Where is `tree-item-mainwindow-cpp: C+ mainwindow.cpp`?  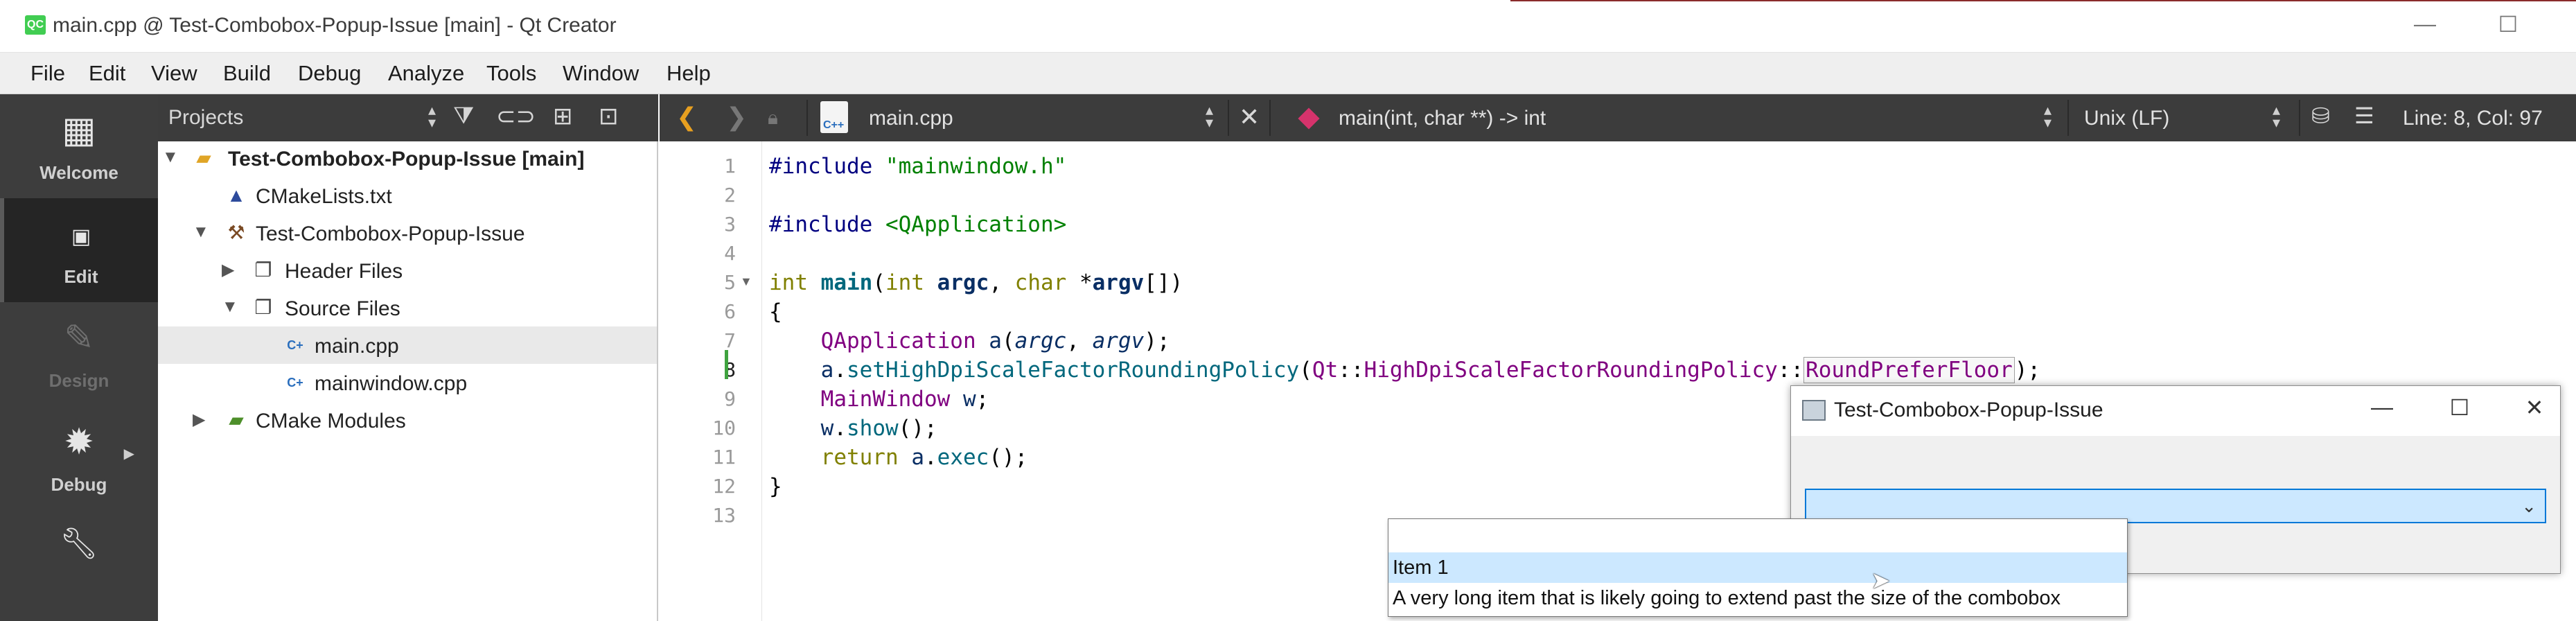
tree-item-mainwindow-cpp: C+ mainwindow.cpp is located at coordinates (407, 382).